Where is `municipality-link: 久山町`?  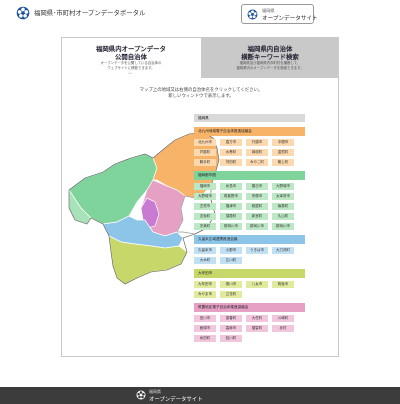 municipality-link: 久山町 is located at coordinates (283, 216).